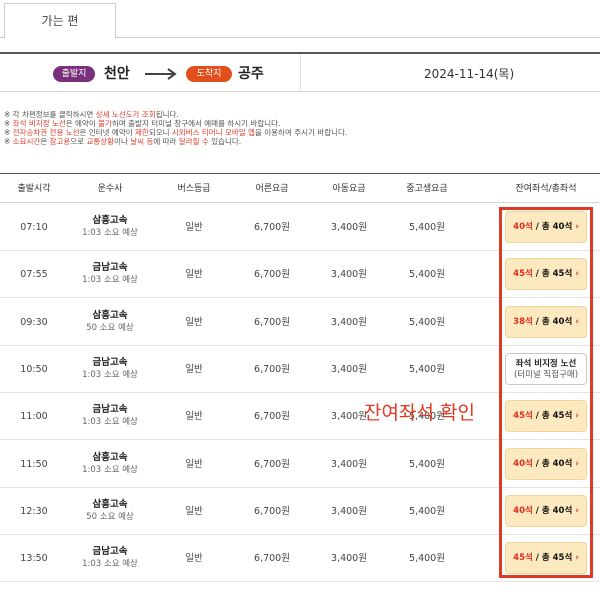 The width and height of the screenshot is (600, 600). I want to click on header-operator: 운수사, so click(110, 189).